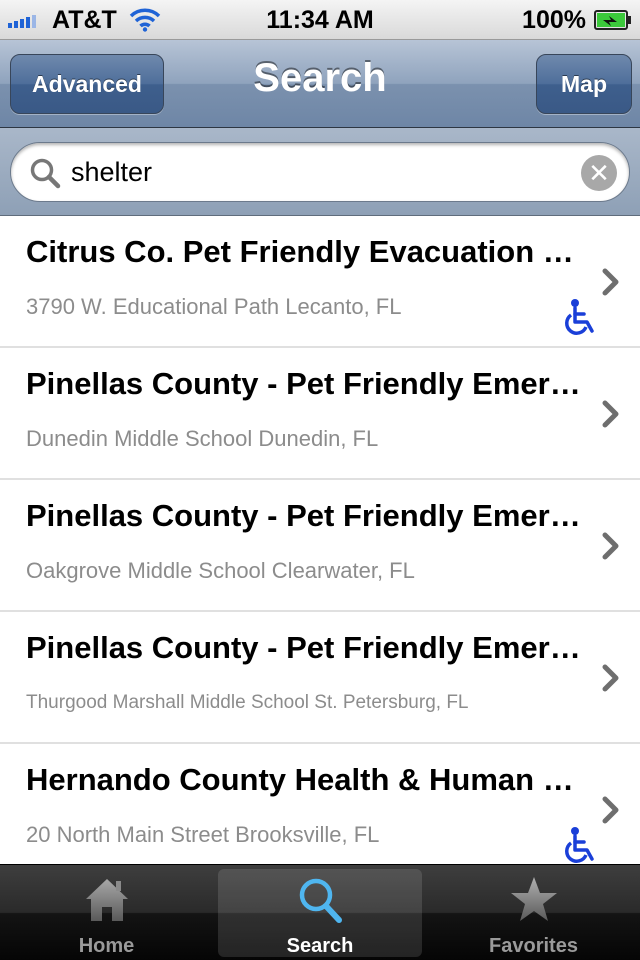 Image resolution: width=640 pixels, height=960 pixels. I want to click on status-bar: AT&T 11:34 AM 100%, so click(320, 20).